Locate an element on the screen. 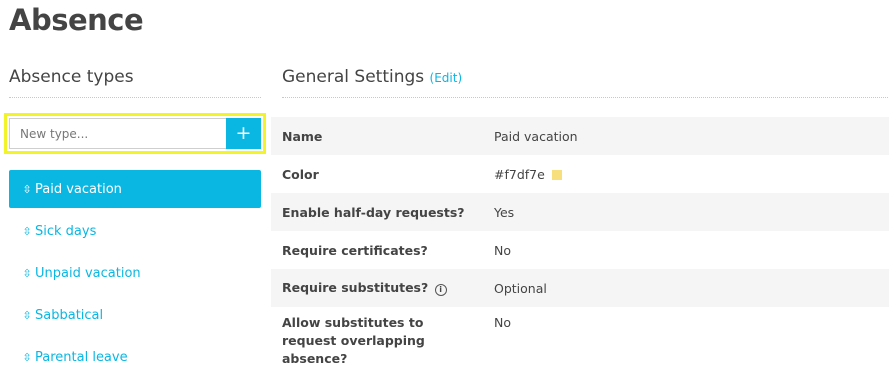 This screenshot has height=382, width=890. setting-label: Name is located at coordinates (302, 136).